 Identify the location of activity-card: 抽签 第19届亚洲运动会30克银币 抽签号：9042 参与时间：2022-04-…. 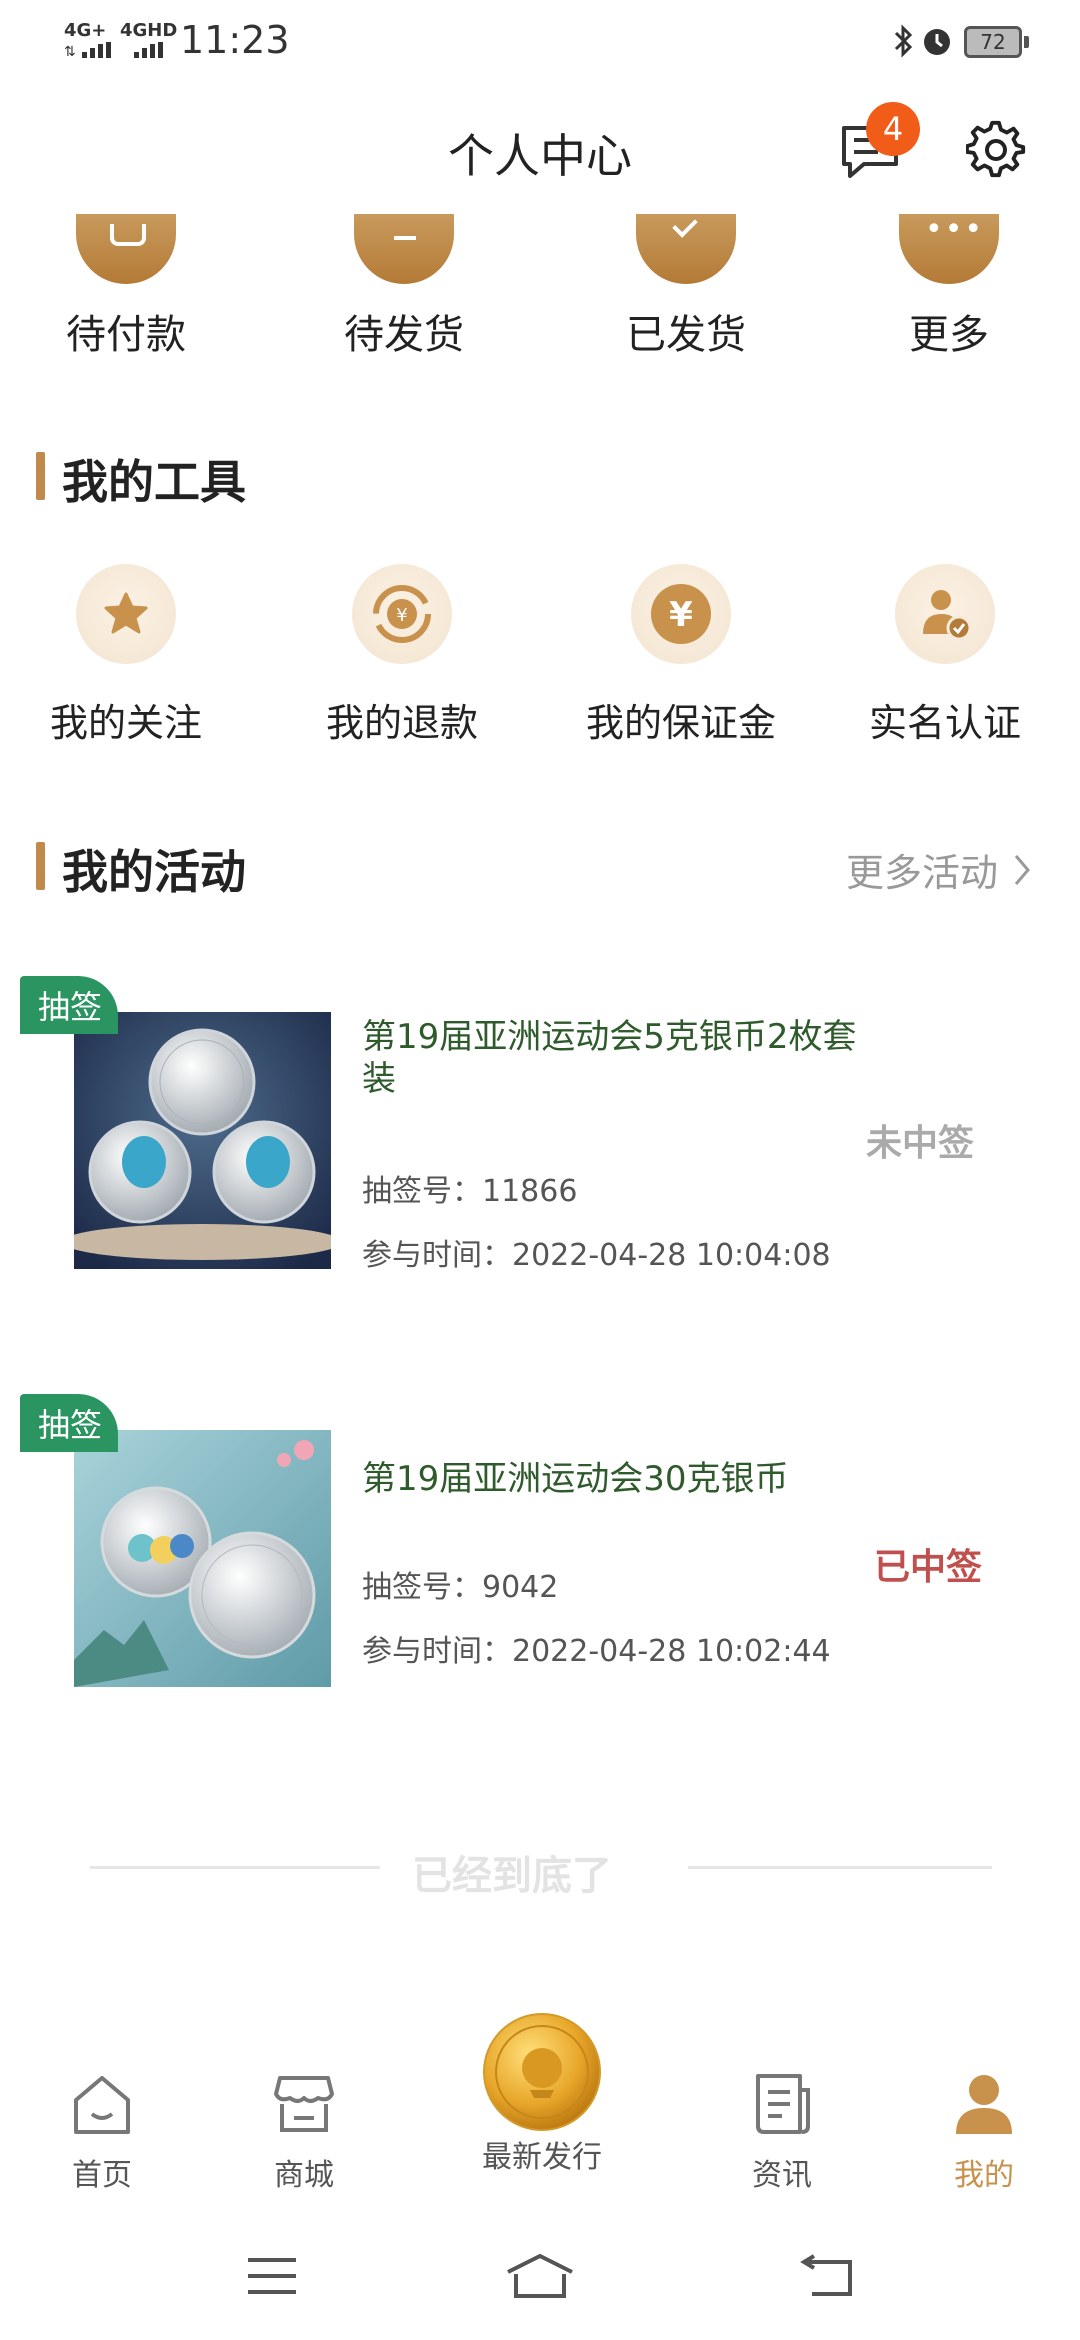
(540, 1544).